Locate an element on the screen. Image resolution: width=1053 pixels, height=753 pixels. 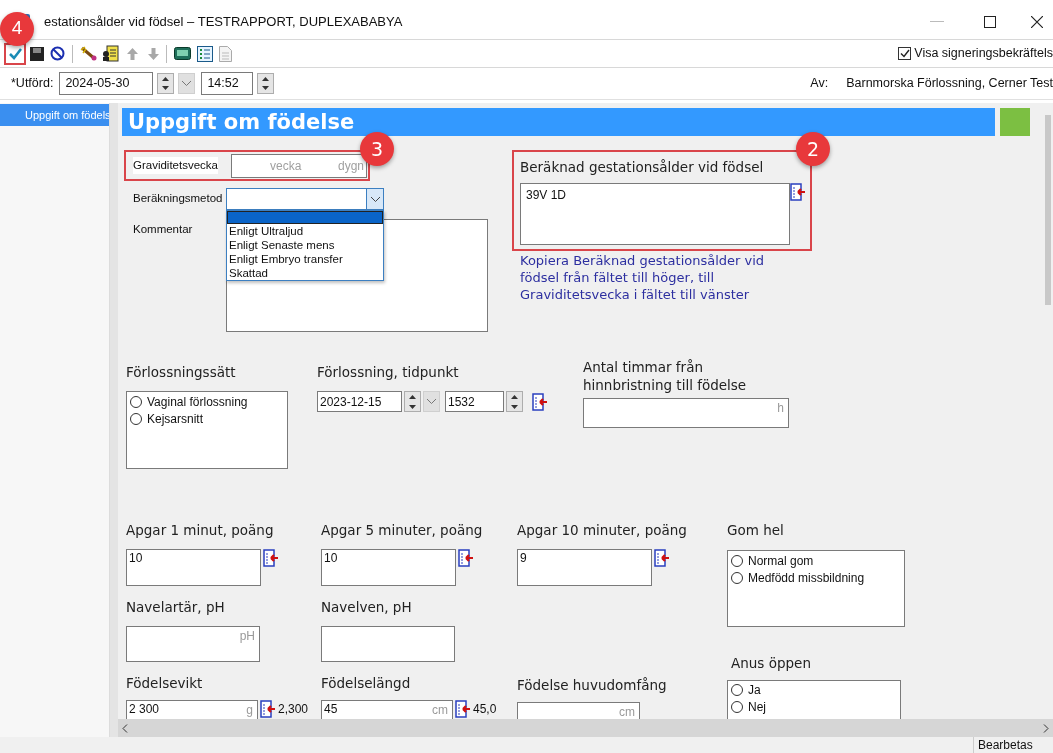
section-header: Uppgift om födelse is located at coordinates (558, 122).